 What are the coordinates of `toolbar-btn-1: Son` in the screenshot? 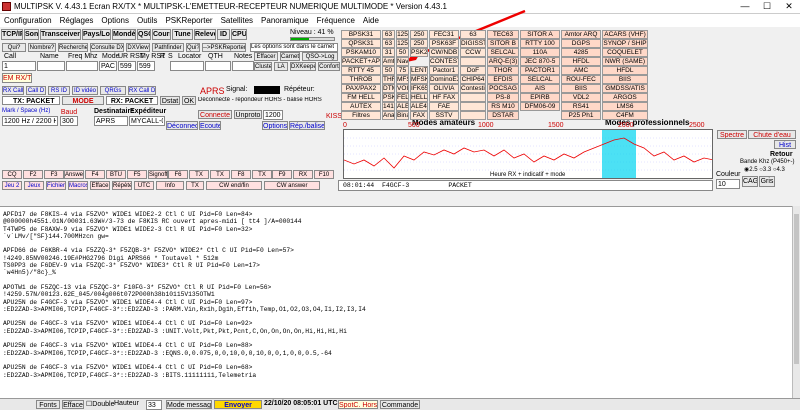 It's located at (31, 34).